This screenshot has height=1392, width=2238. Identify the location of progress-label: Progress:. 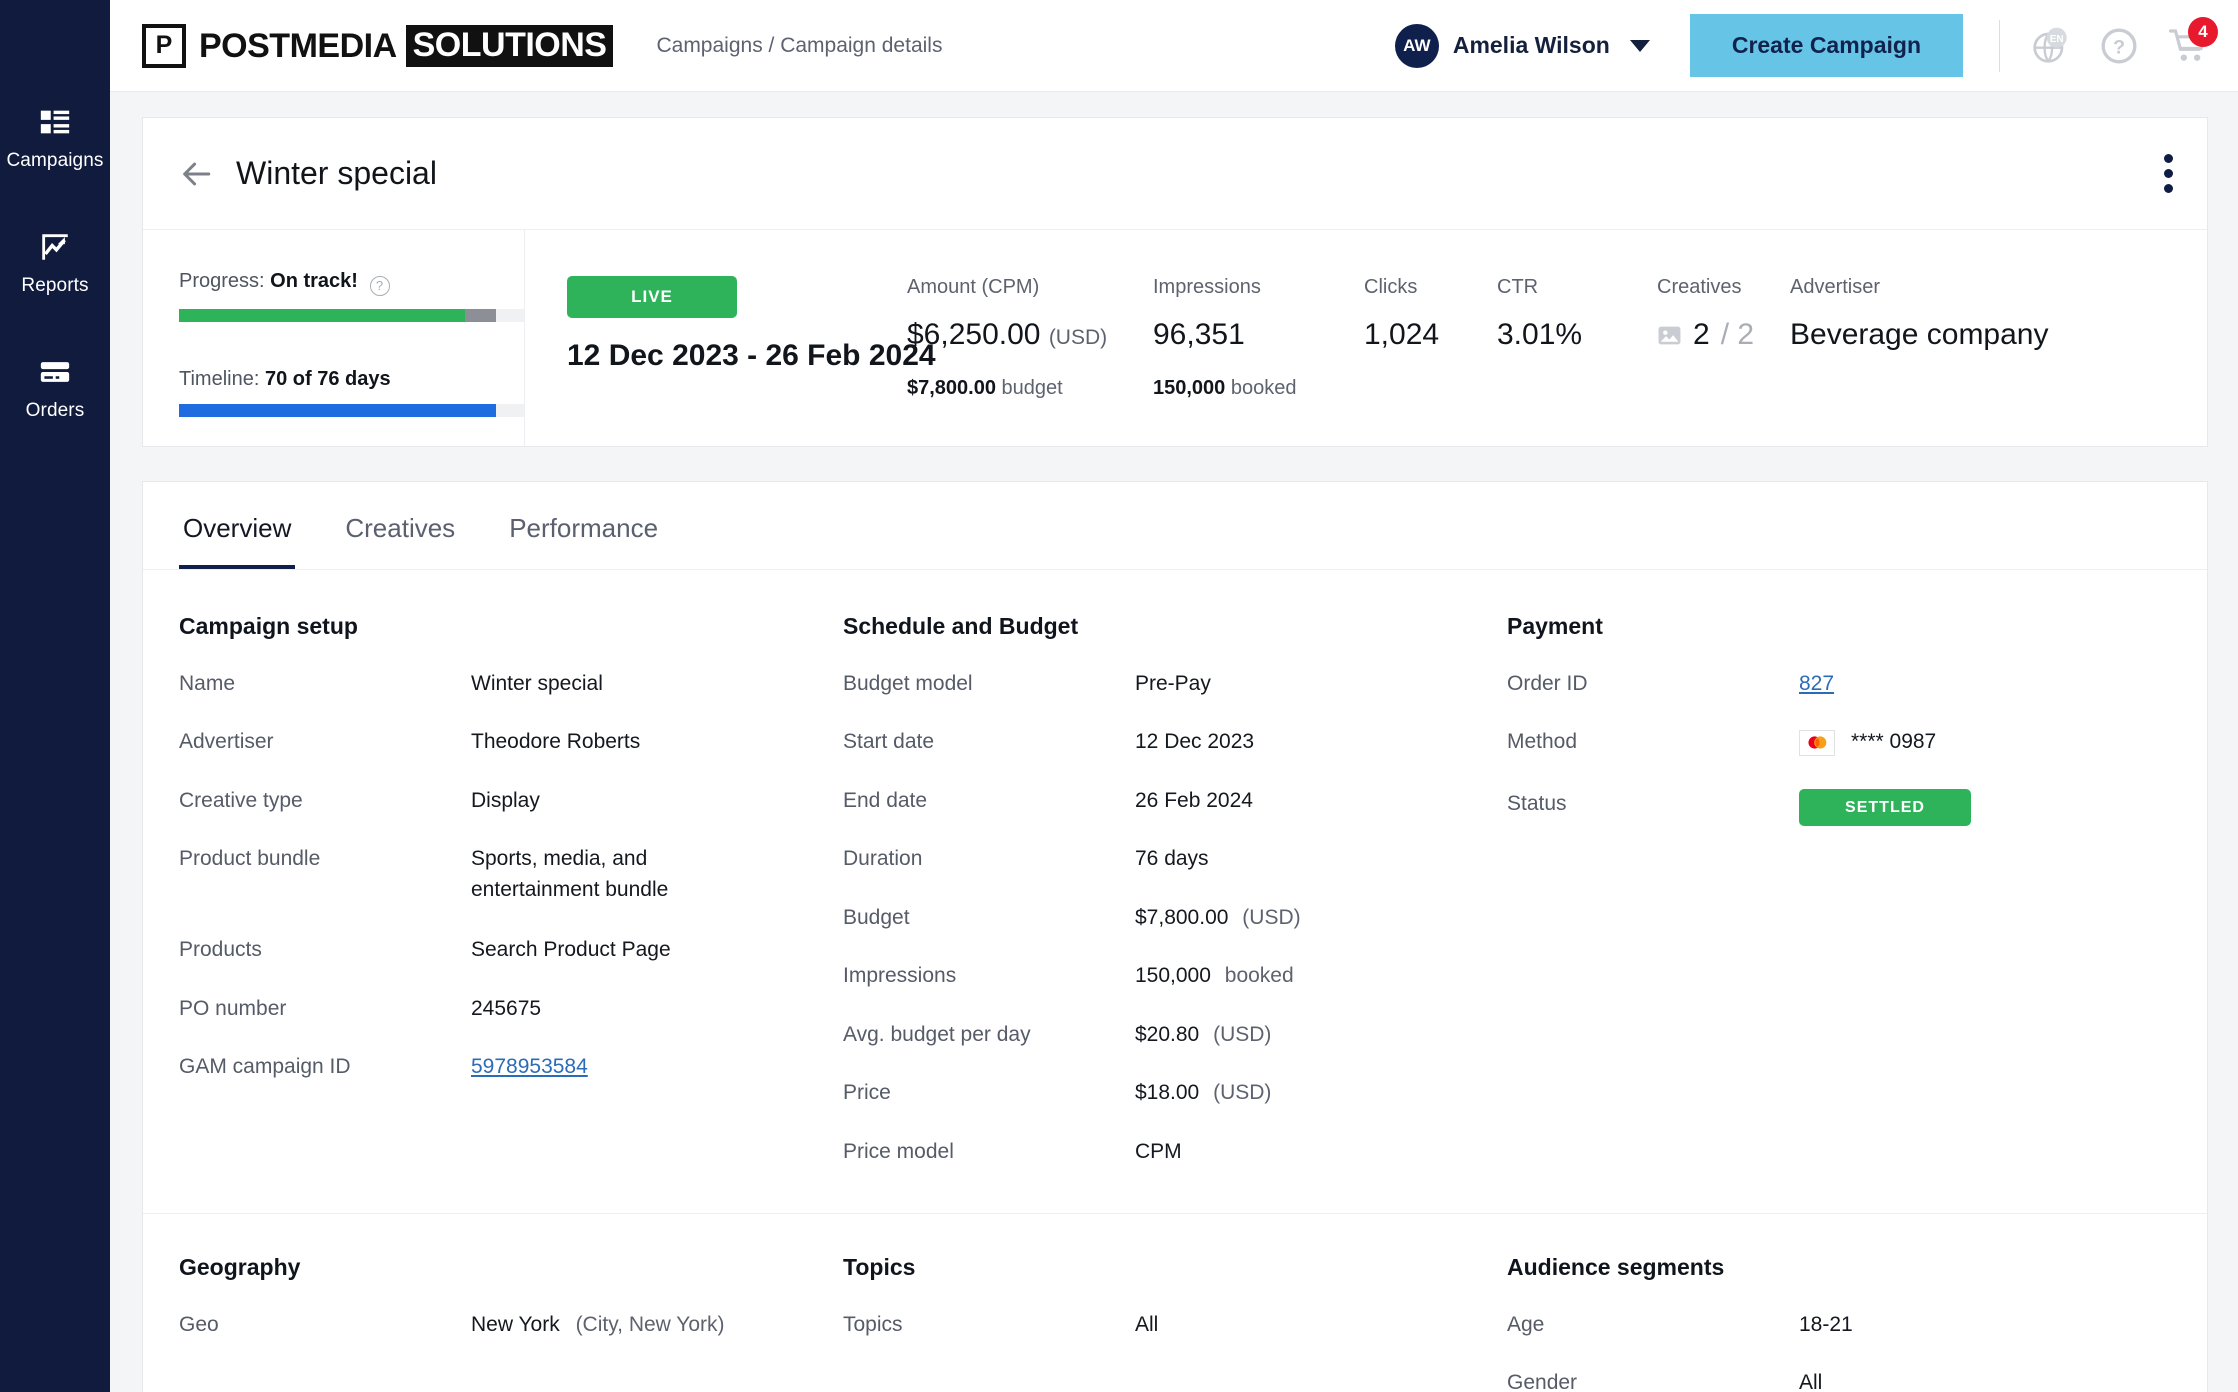
(222, 281).